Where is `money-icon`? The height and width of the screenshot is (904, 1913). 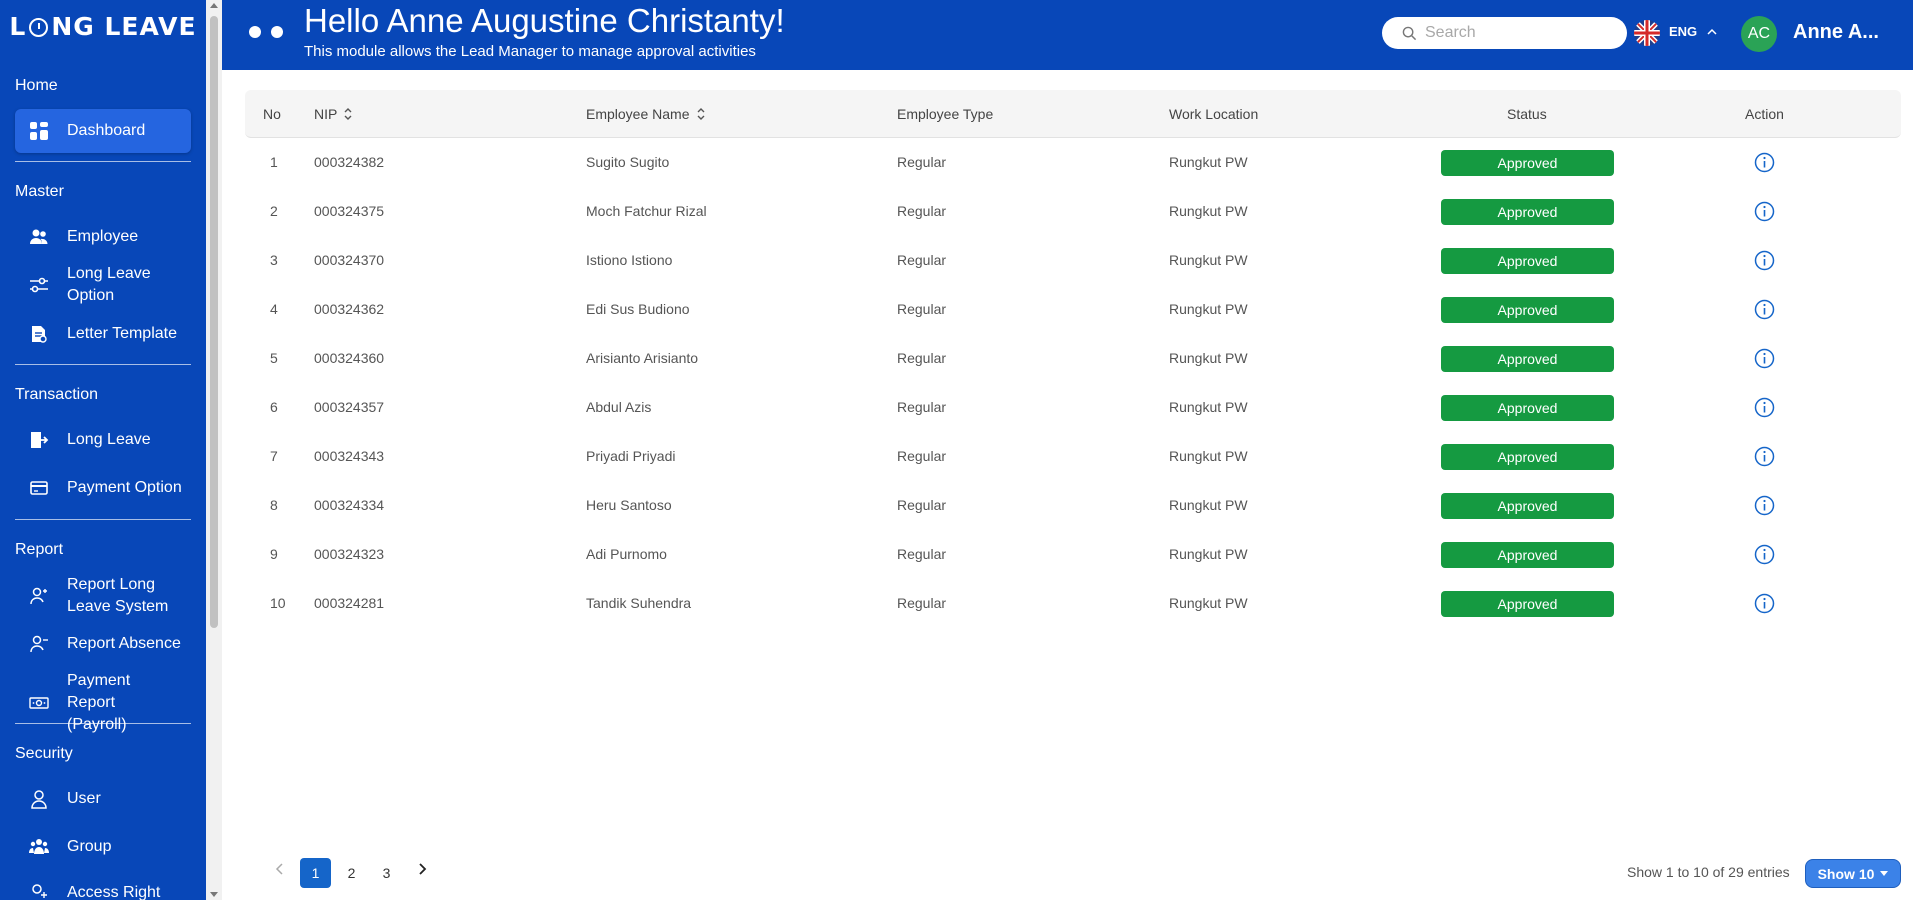
money-icon is located at coordinates (34, 703).